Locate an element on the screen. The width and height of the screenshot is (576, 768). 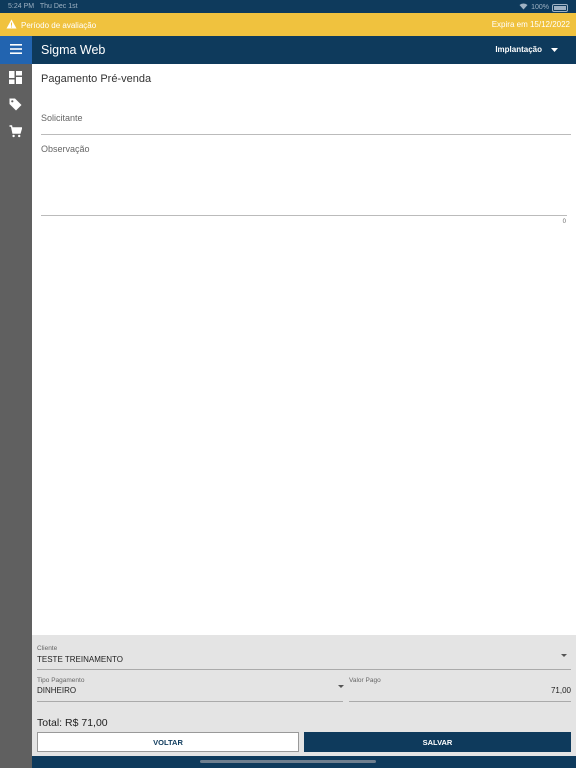
hamburger-icon is located at coordinates (16, 50).